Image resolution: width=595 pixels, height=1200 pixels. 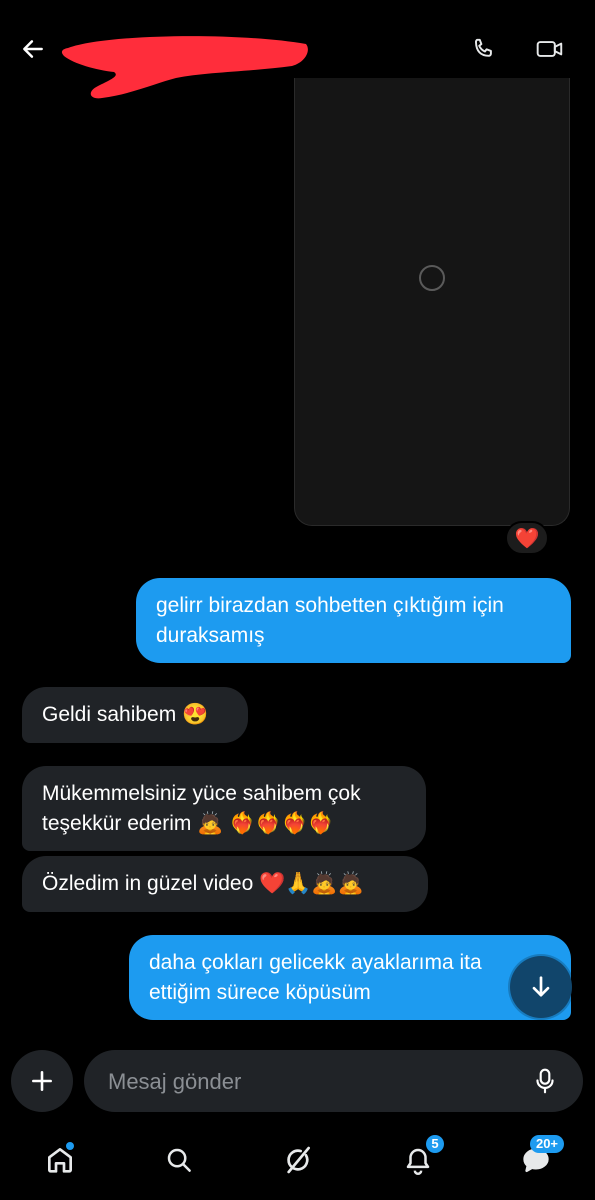 What do you see at coordinates (547, 1144) in the screenshot?
I see `messages-count-badge: 20+` at bounding box center [547, 1144].